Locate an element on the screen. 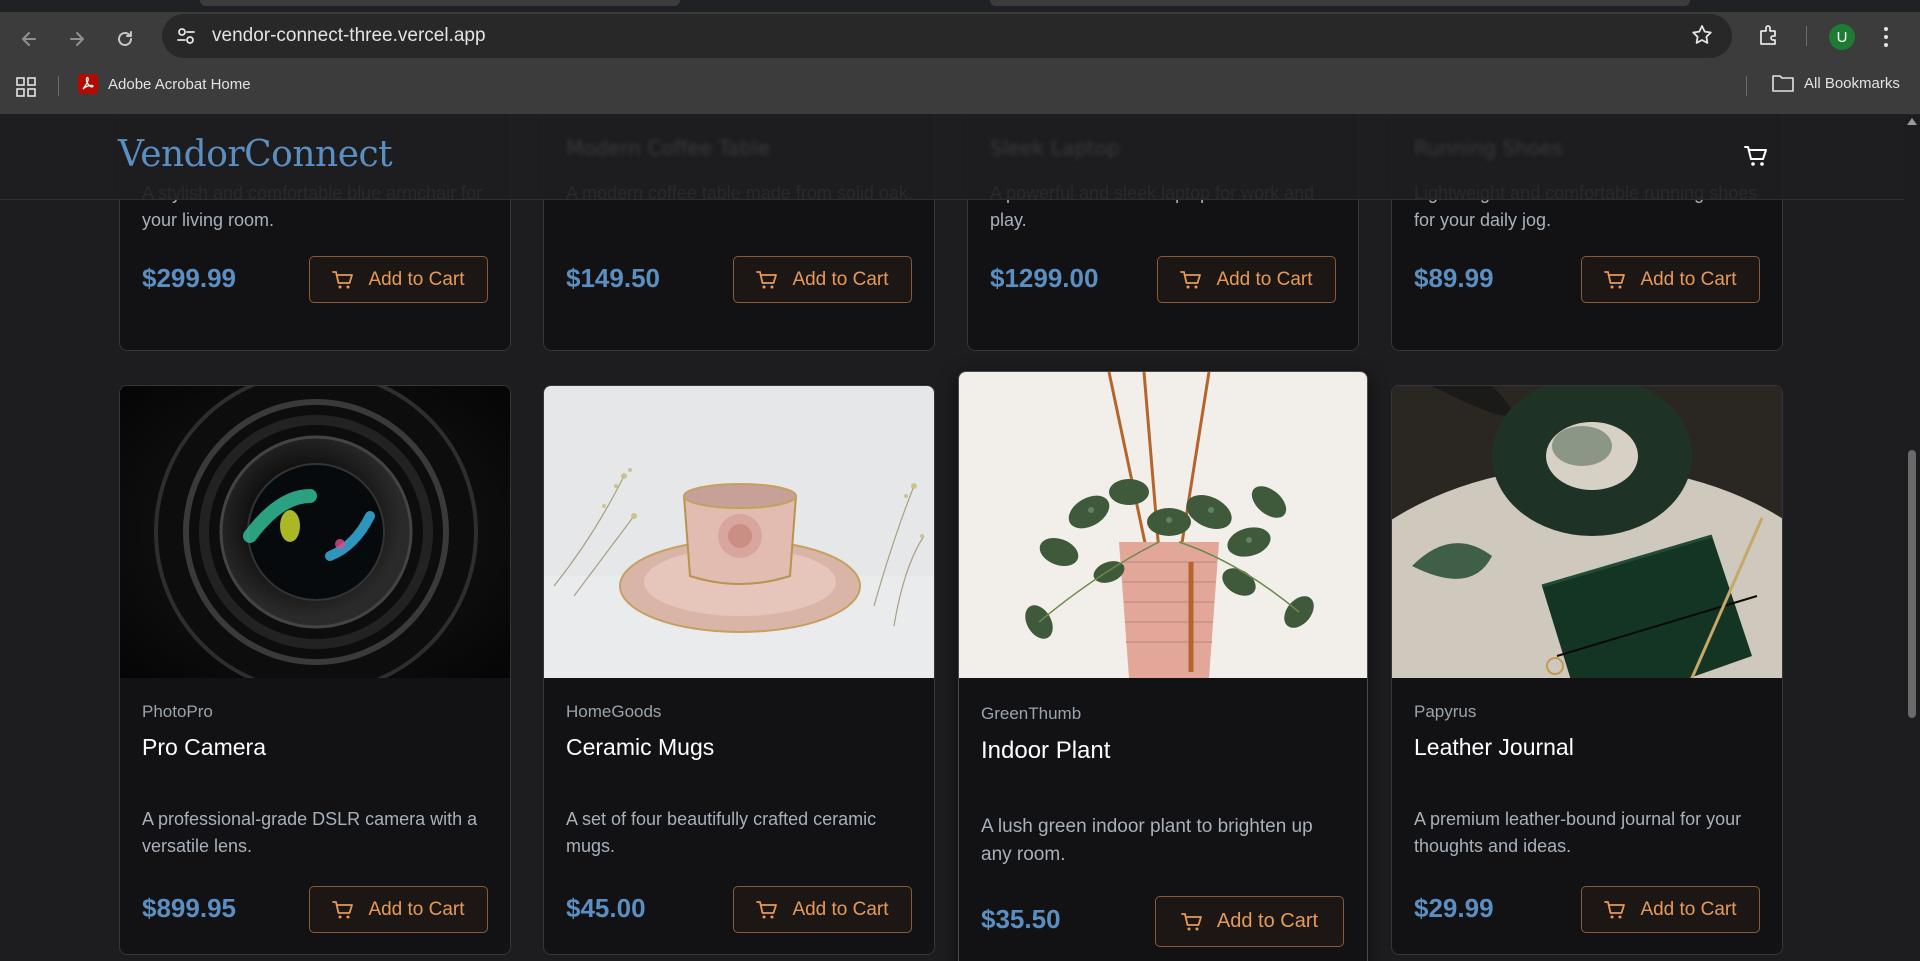 Image resolution: width=1920 pixels, height=961 pixels. scroll-up-arrow is located at coordinates (1912, 121).